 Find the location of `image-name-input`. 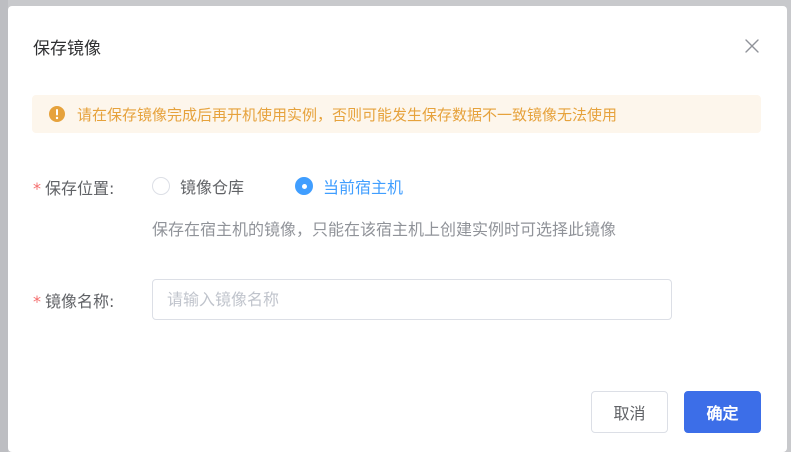

image-name-input is located at coordinates (412, 299).